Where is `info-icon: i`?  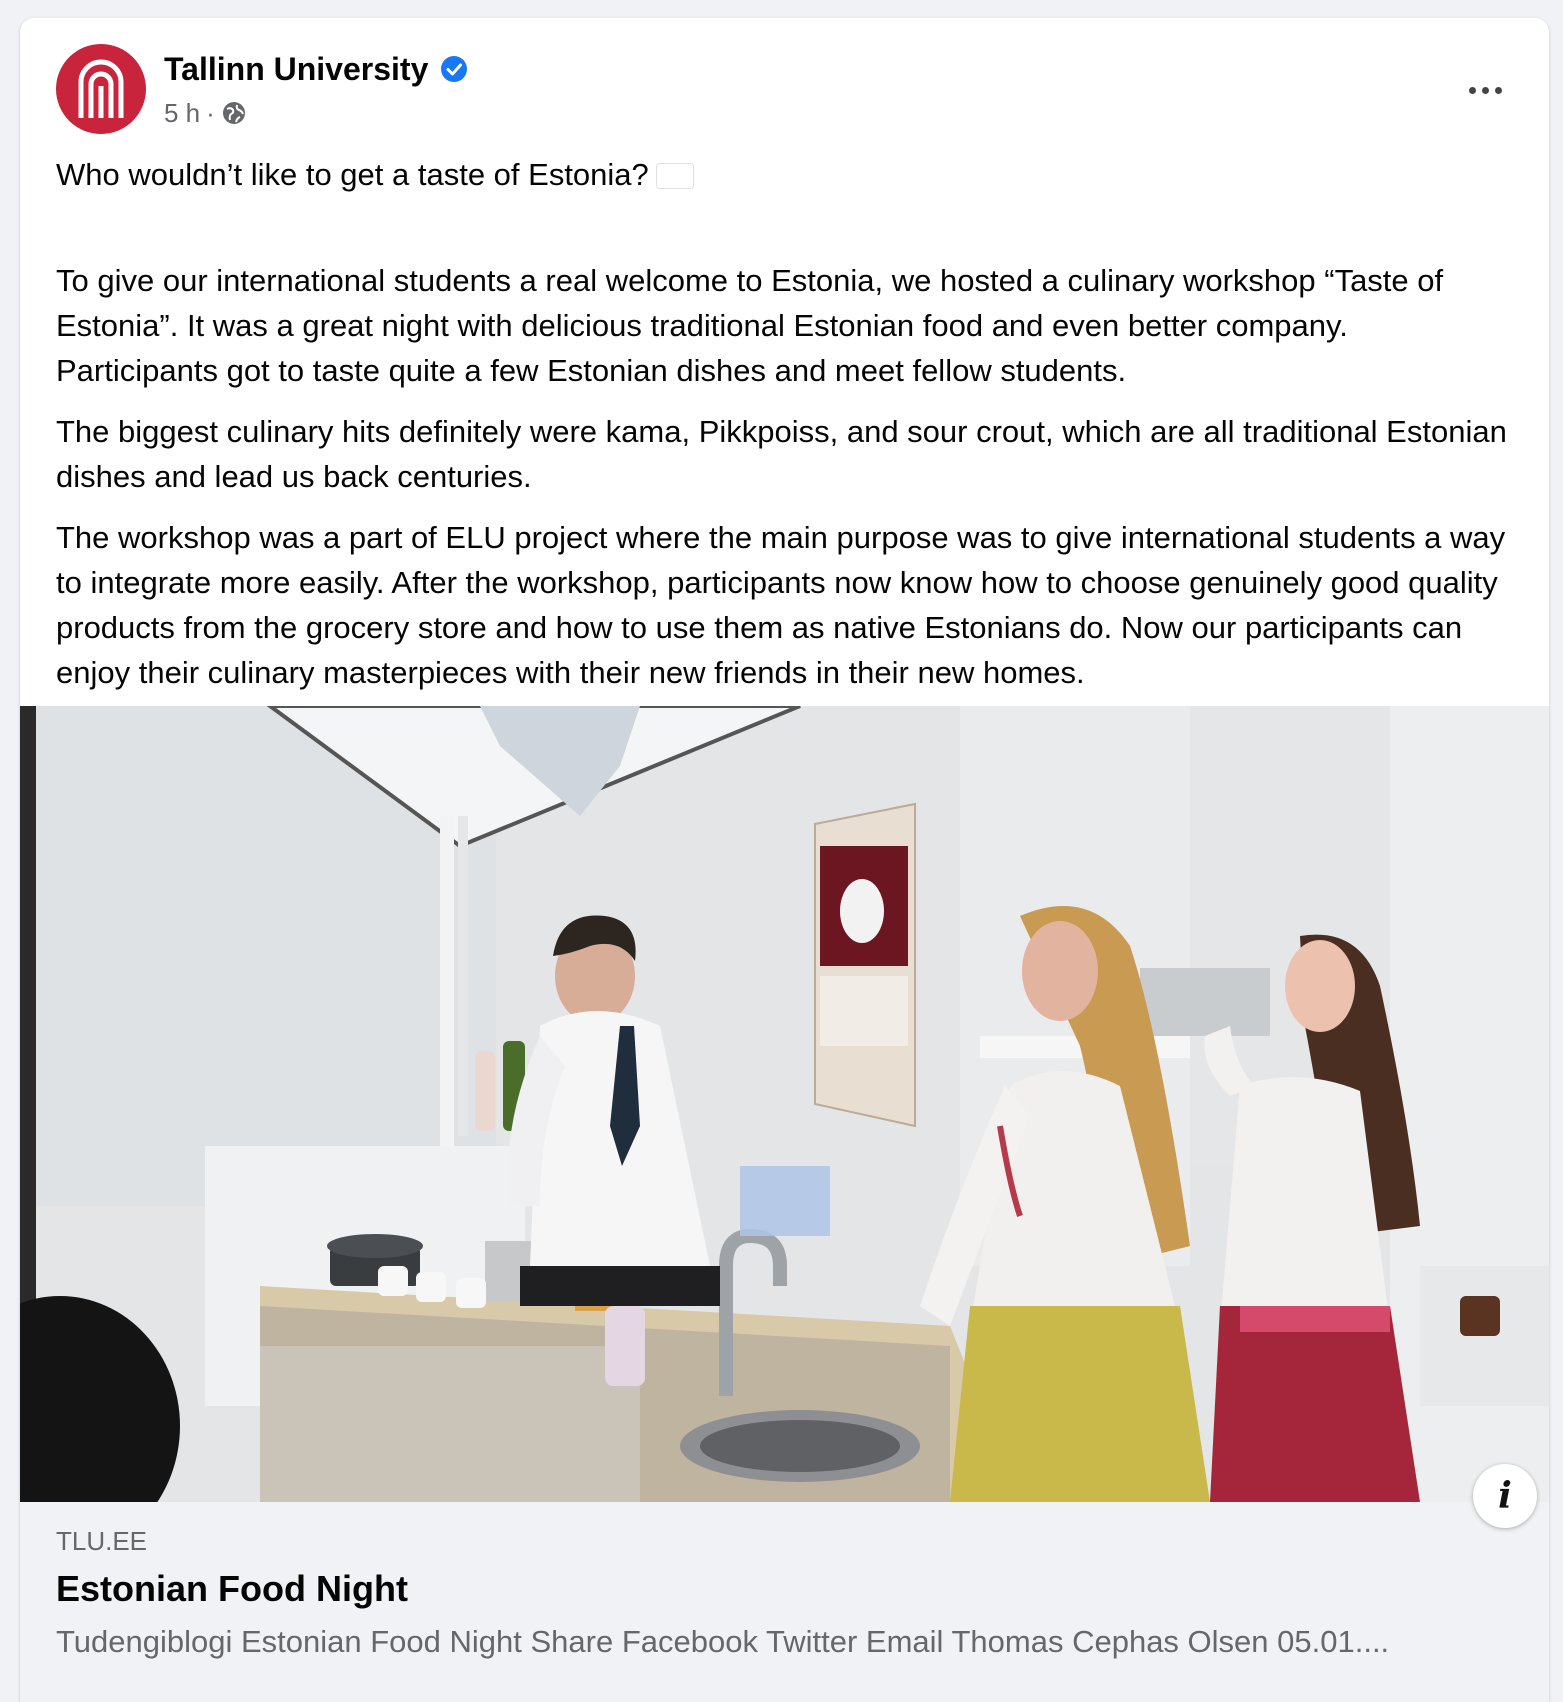
info-icon: i is located at coordinates (1505, 1496).